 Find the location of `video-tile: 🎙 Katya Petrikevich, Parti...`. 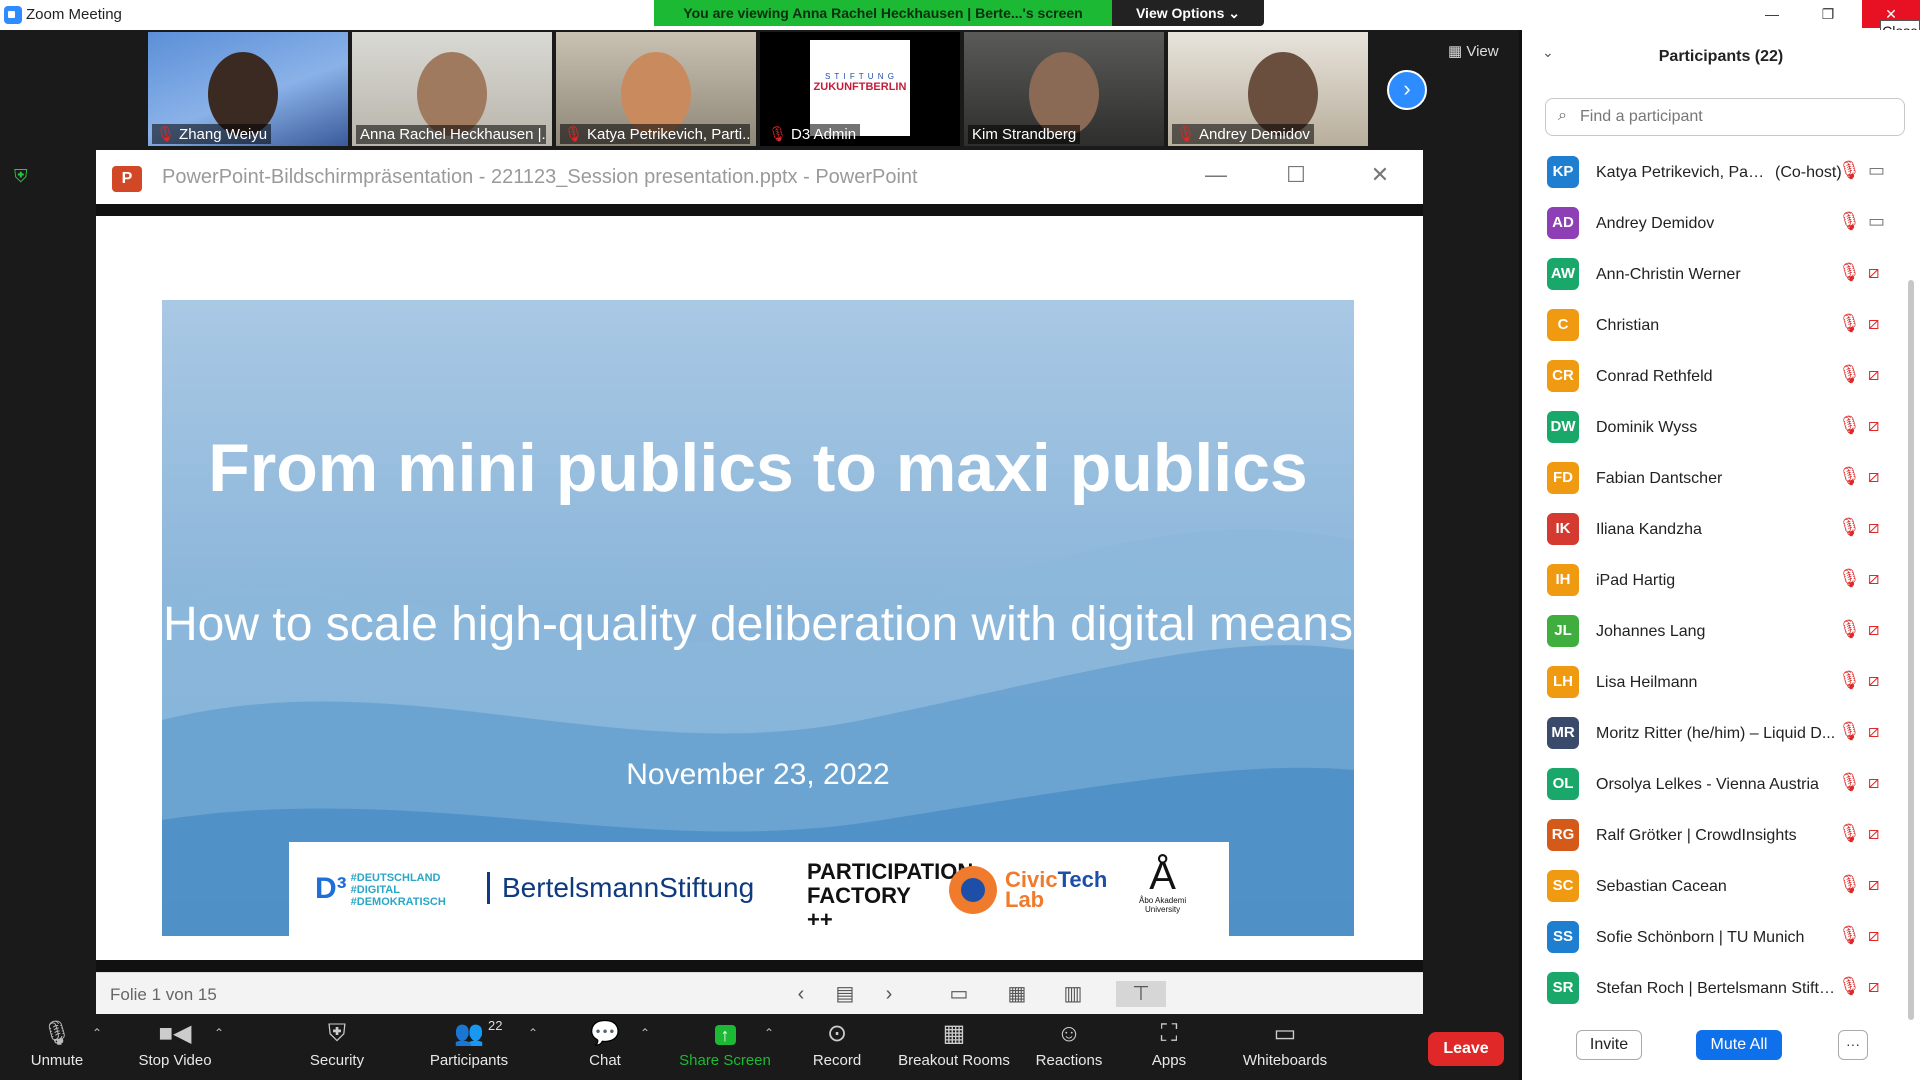

video-tile: 🎙 Katya Petrikevich, Parti... is located at coordinates (656, 89).